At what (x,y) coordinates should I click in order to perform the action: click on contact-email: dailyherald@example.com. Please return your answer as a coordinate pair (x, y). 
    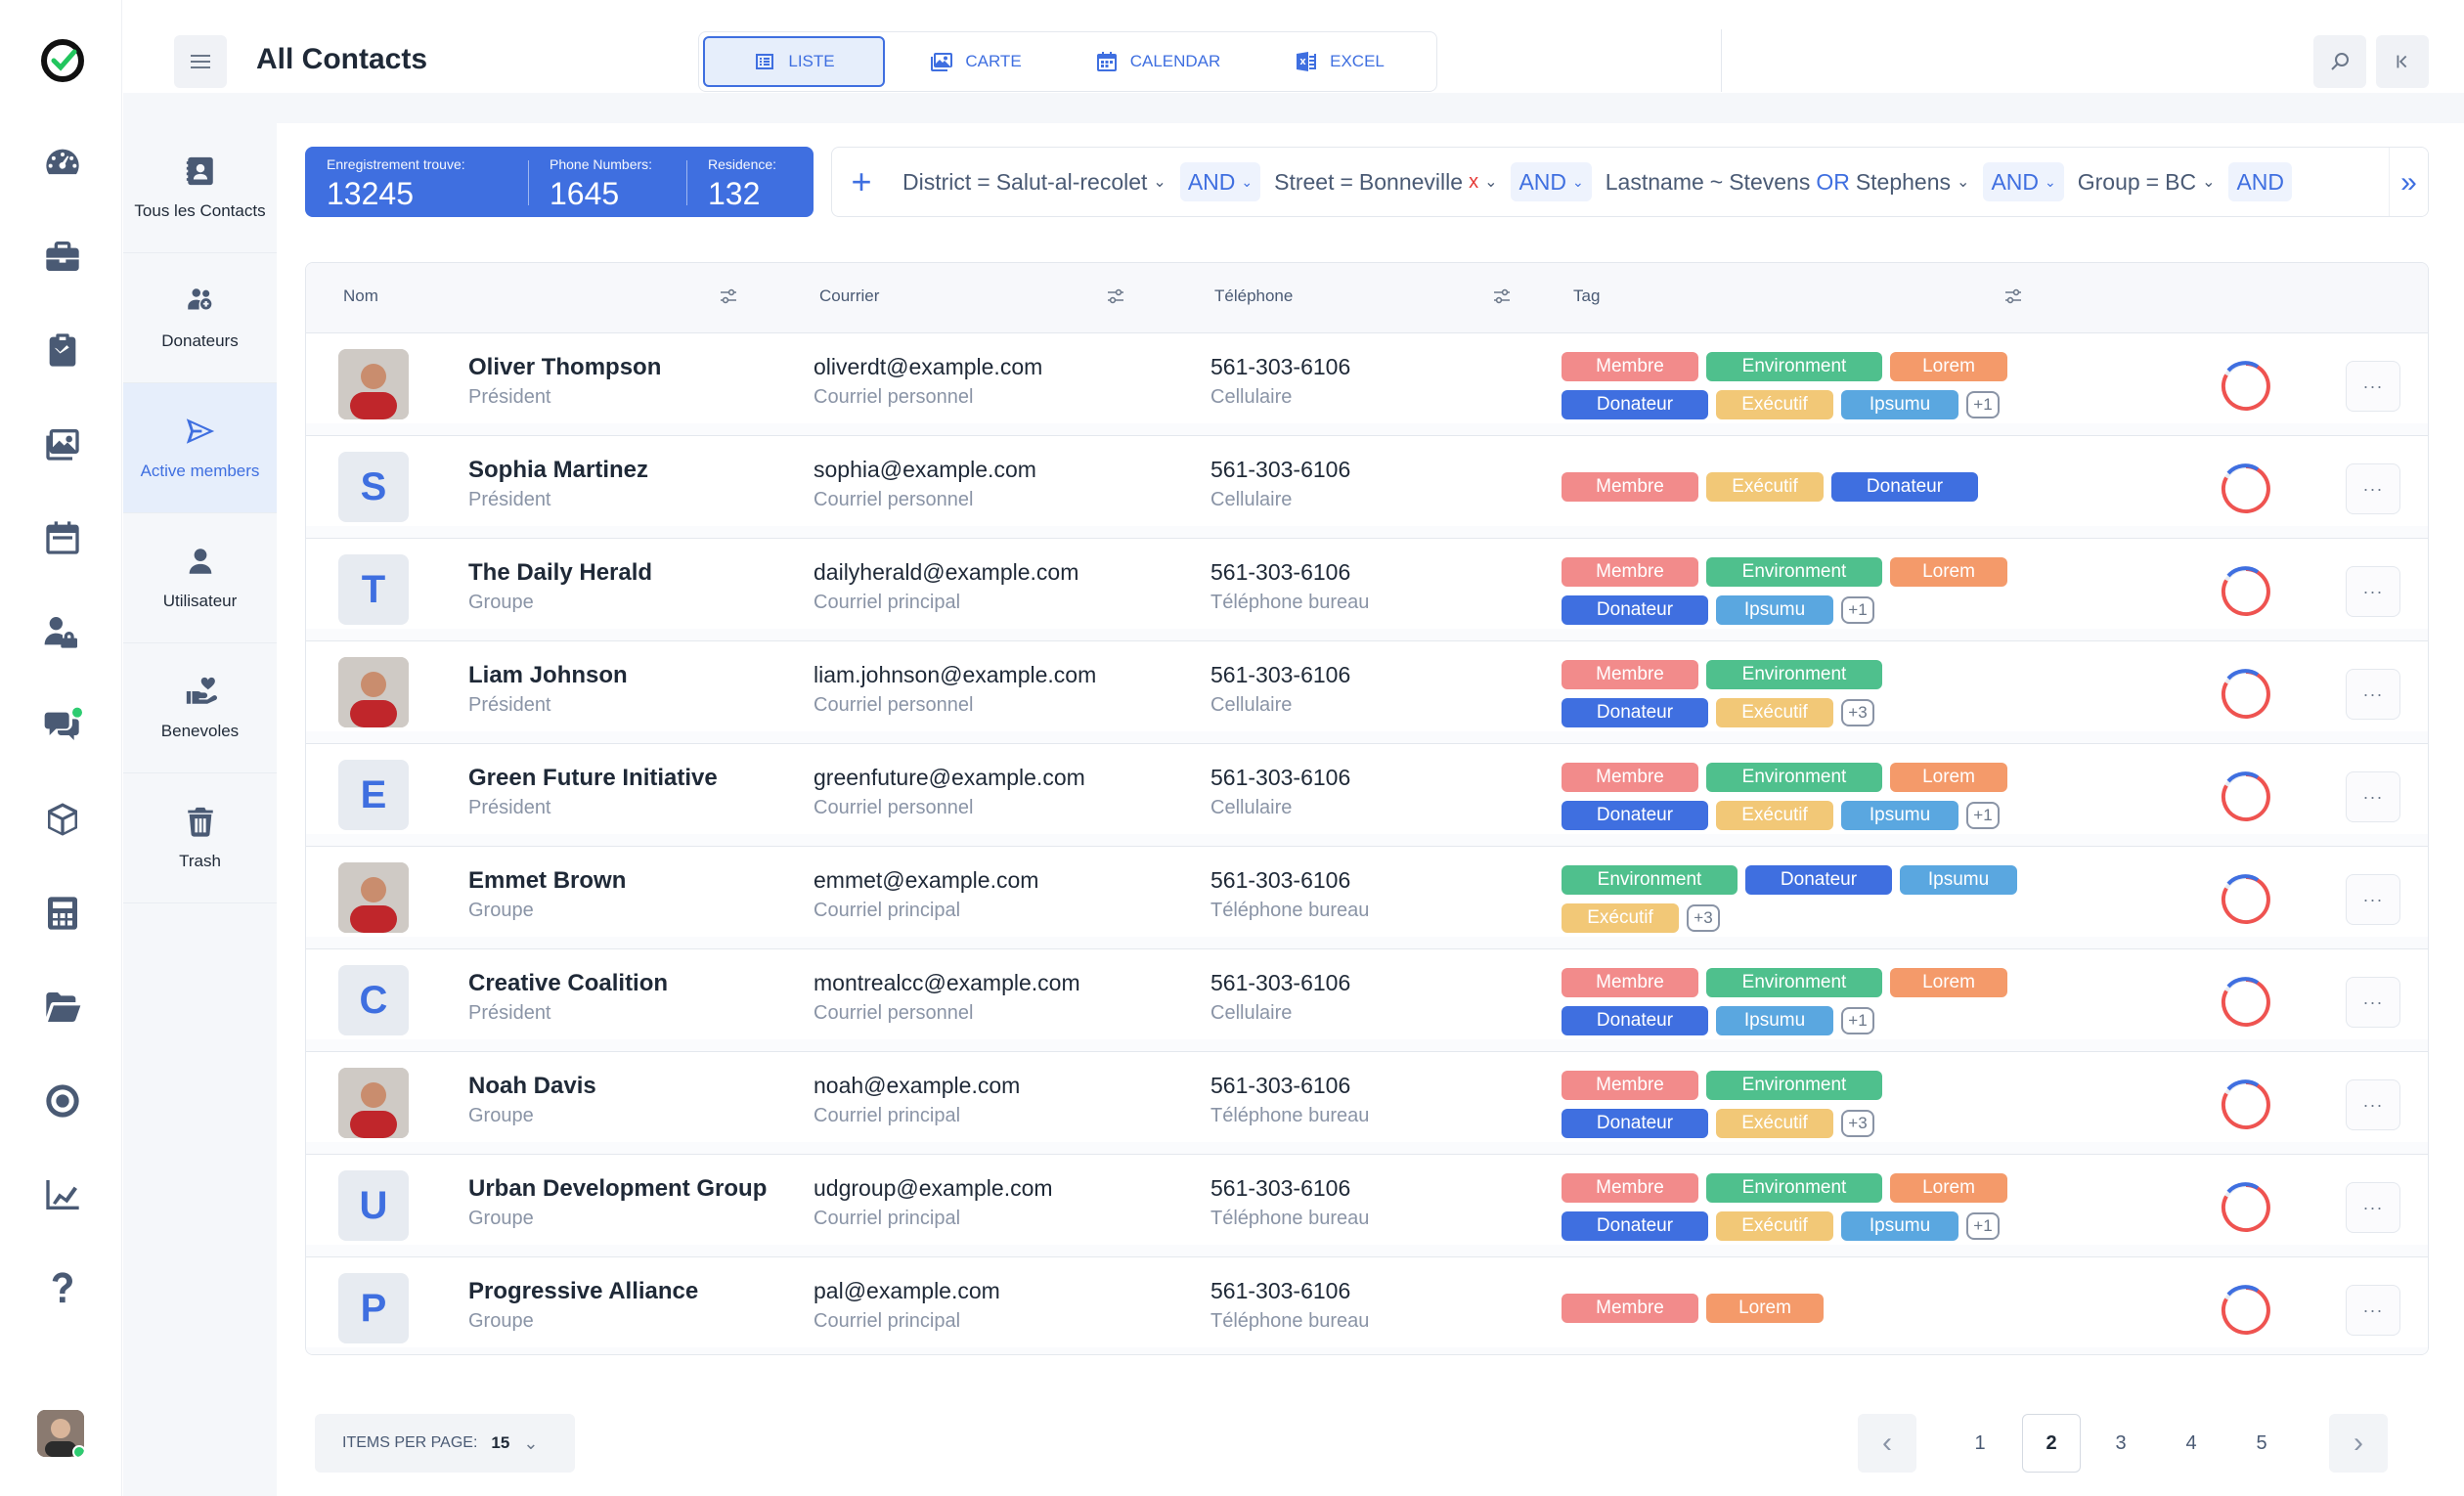
    Looking at the image, I should click on (946, 572).